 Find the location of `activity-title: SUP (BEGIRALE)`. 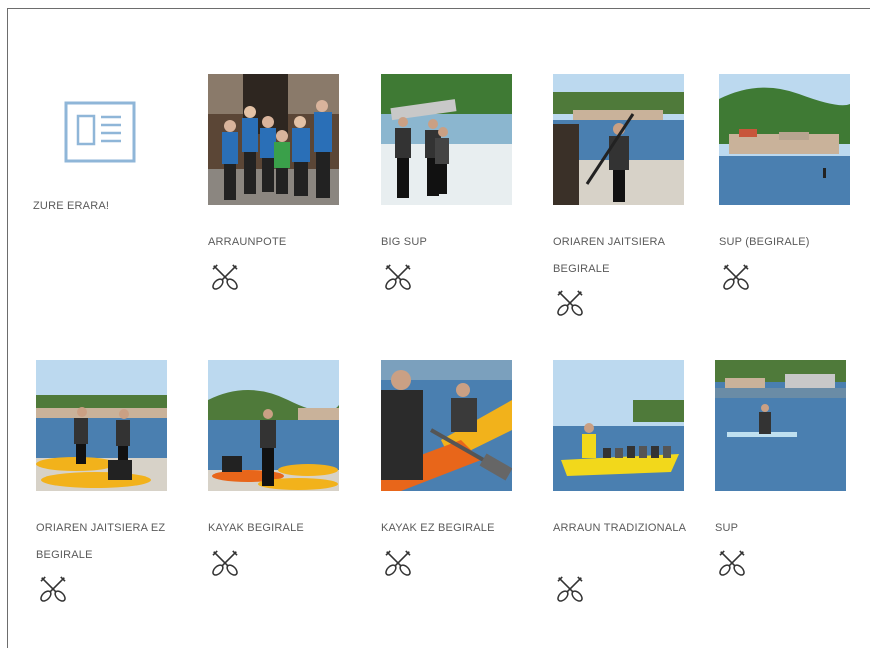

activity-title: SUP (BEGIRALE) is located at coordinates (794, 242).